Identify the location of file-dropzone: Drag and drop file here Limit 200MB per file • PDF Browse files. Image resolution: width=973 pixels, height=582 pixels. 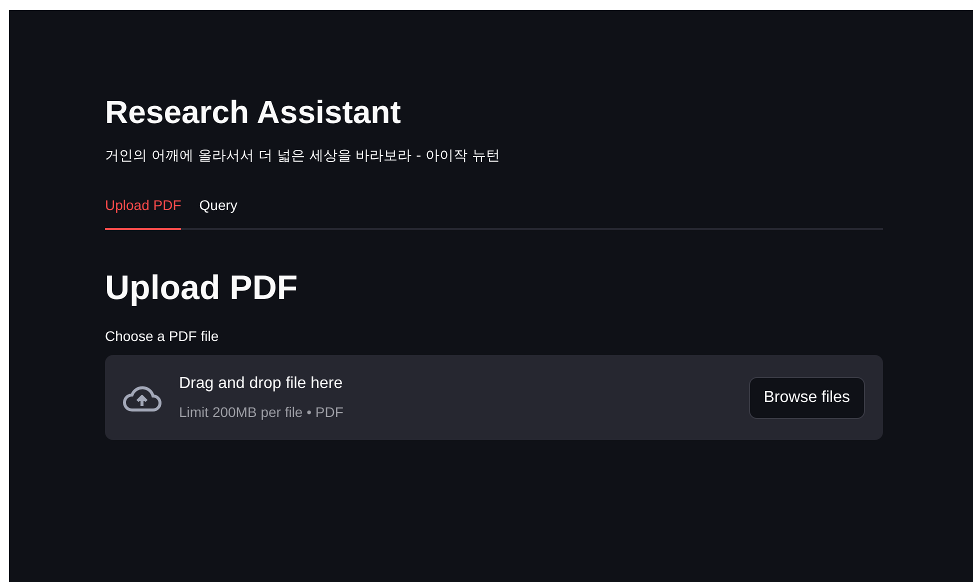
(494, 397).